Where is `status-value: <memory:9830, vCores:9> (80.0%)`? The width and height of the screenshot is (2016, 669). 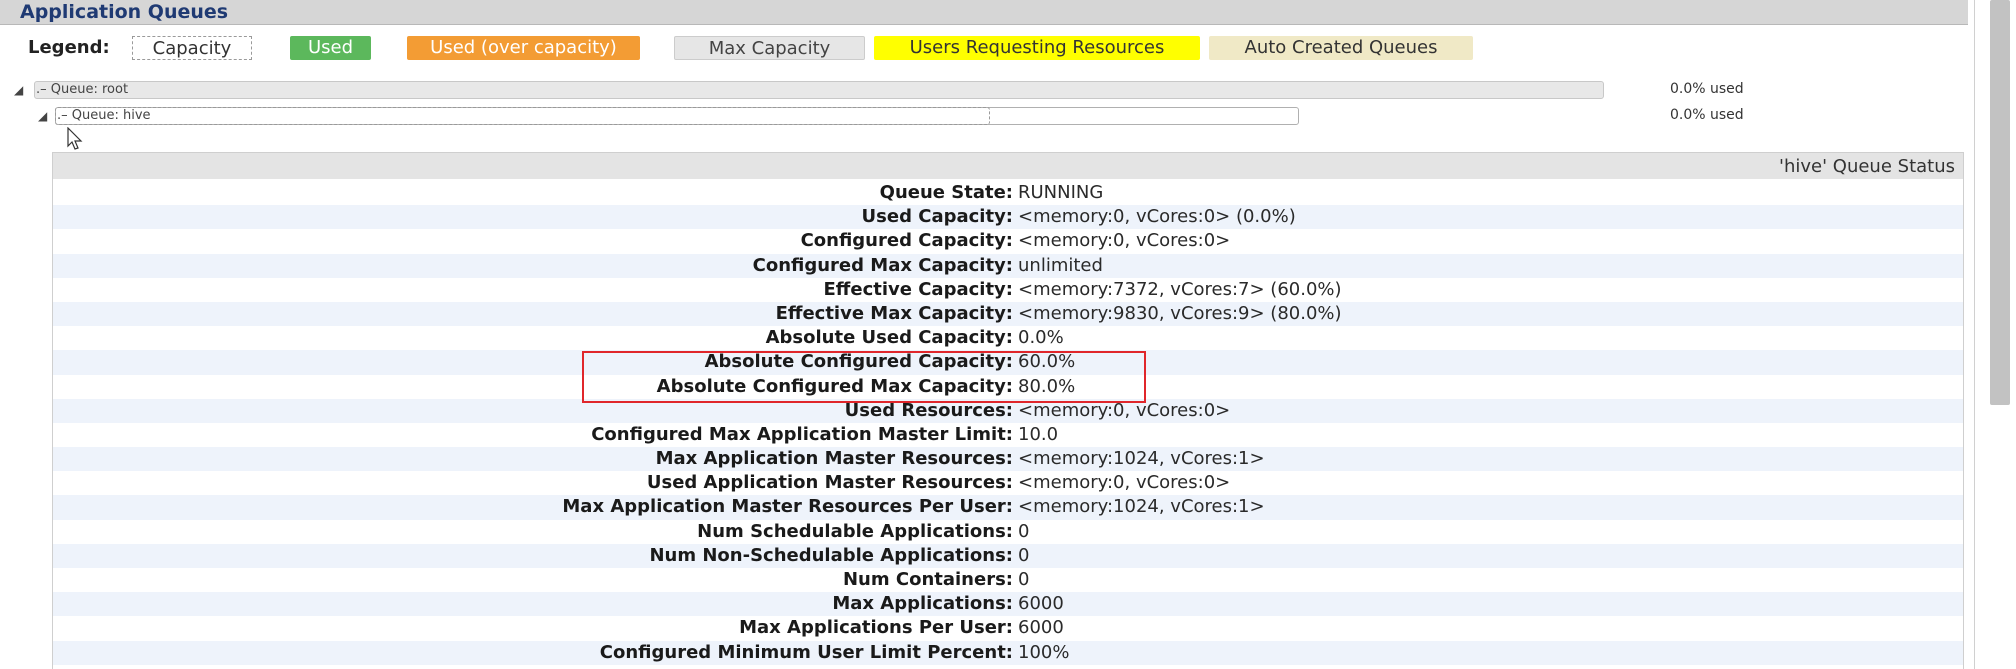
status-value: <memory:9830, vCores:9> (80.0%) is located at coordinates (1180, 313).